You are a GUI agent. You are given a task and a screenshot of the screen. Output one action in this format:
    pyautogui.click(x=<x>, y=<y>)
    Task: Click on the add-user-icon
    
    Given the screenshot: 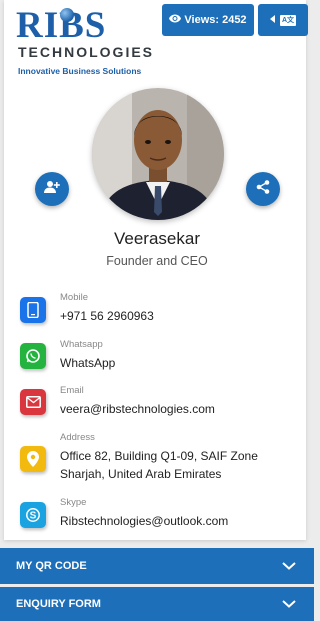 What is the action you would take?
    pyautogui.click(x=52, y=189)
    